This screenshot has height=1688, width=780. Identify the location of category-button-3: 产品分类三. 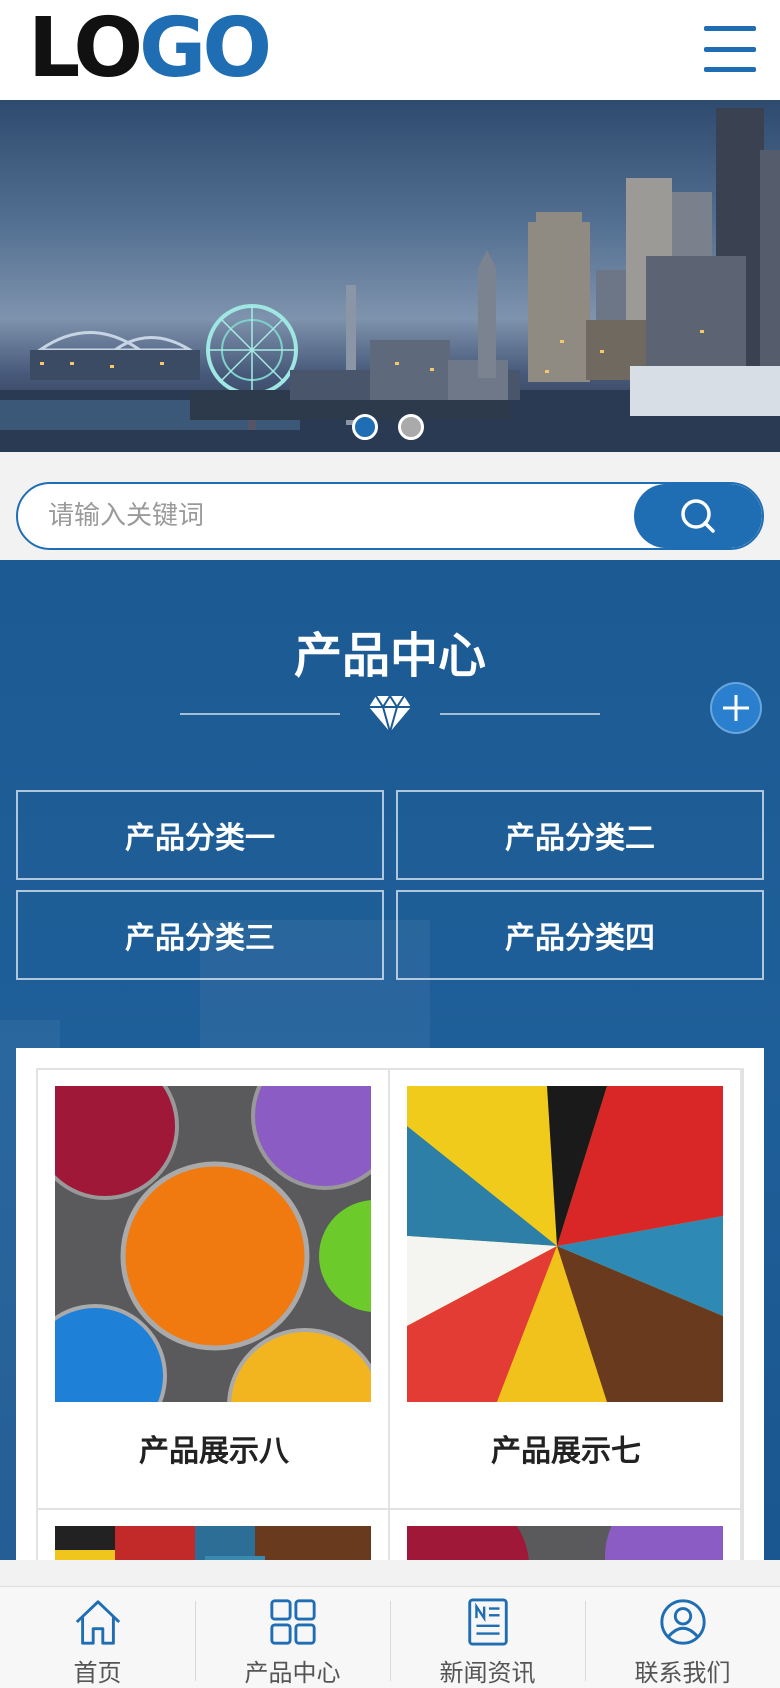
(200, 935).